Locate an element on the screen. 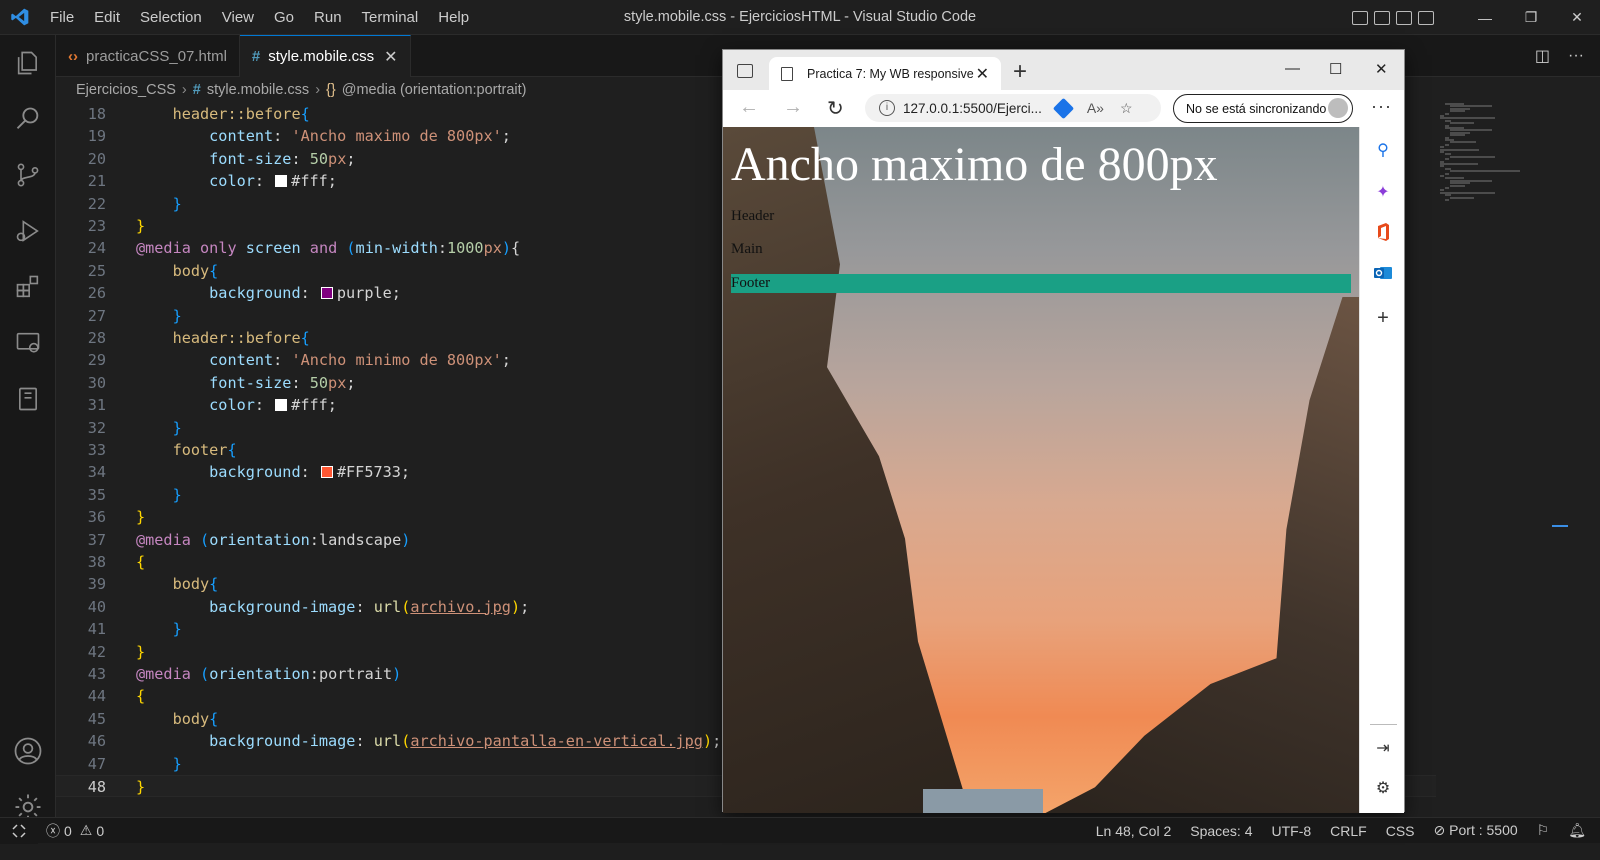 This screenshot has width=1600, height=860. info-icon: i is located at coordinates (887, 108).